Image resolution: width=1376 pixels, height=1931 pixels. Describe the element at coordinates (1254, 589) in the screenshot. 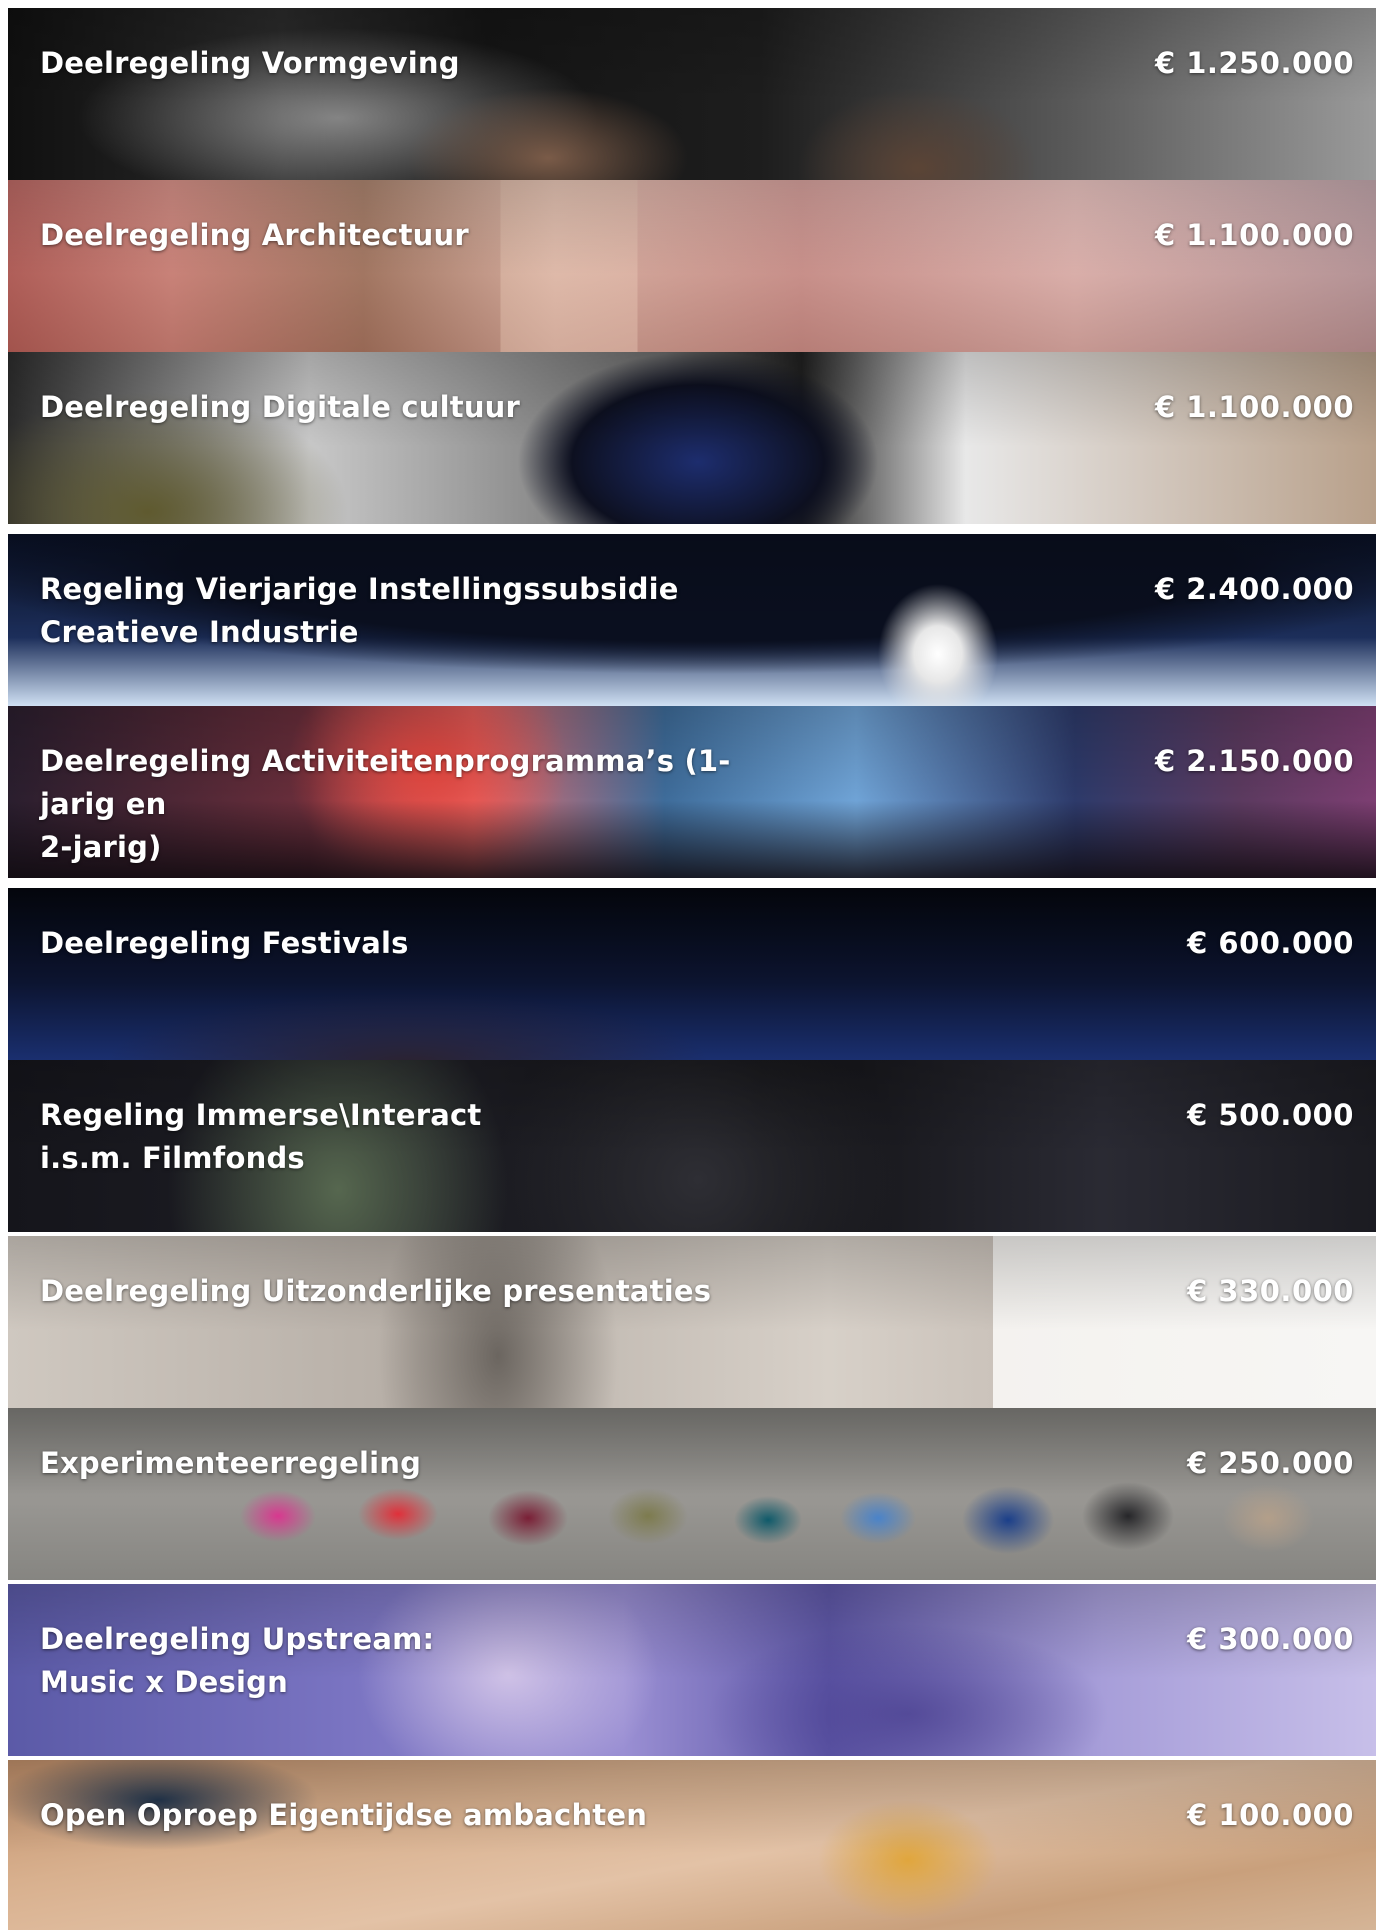

I see `regeling-amount: € 2.400.000` at that location.